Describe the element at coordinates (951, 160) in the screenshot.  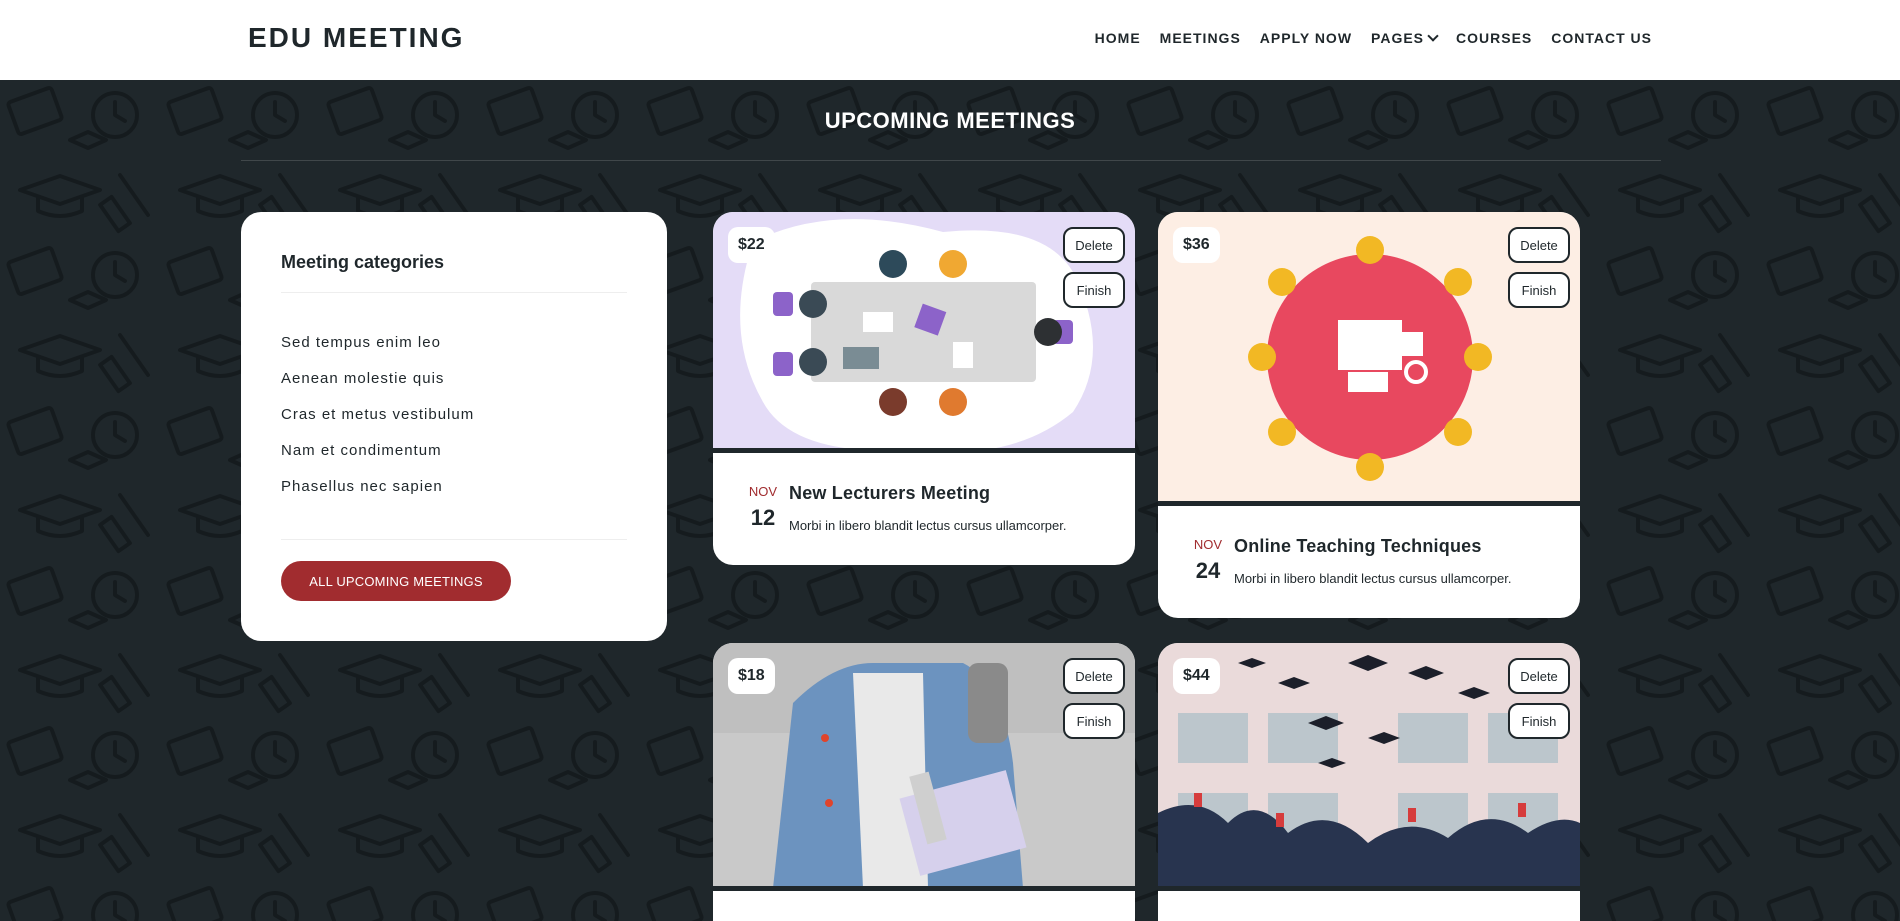
I see `section-divider` at that location.